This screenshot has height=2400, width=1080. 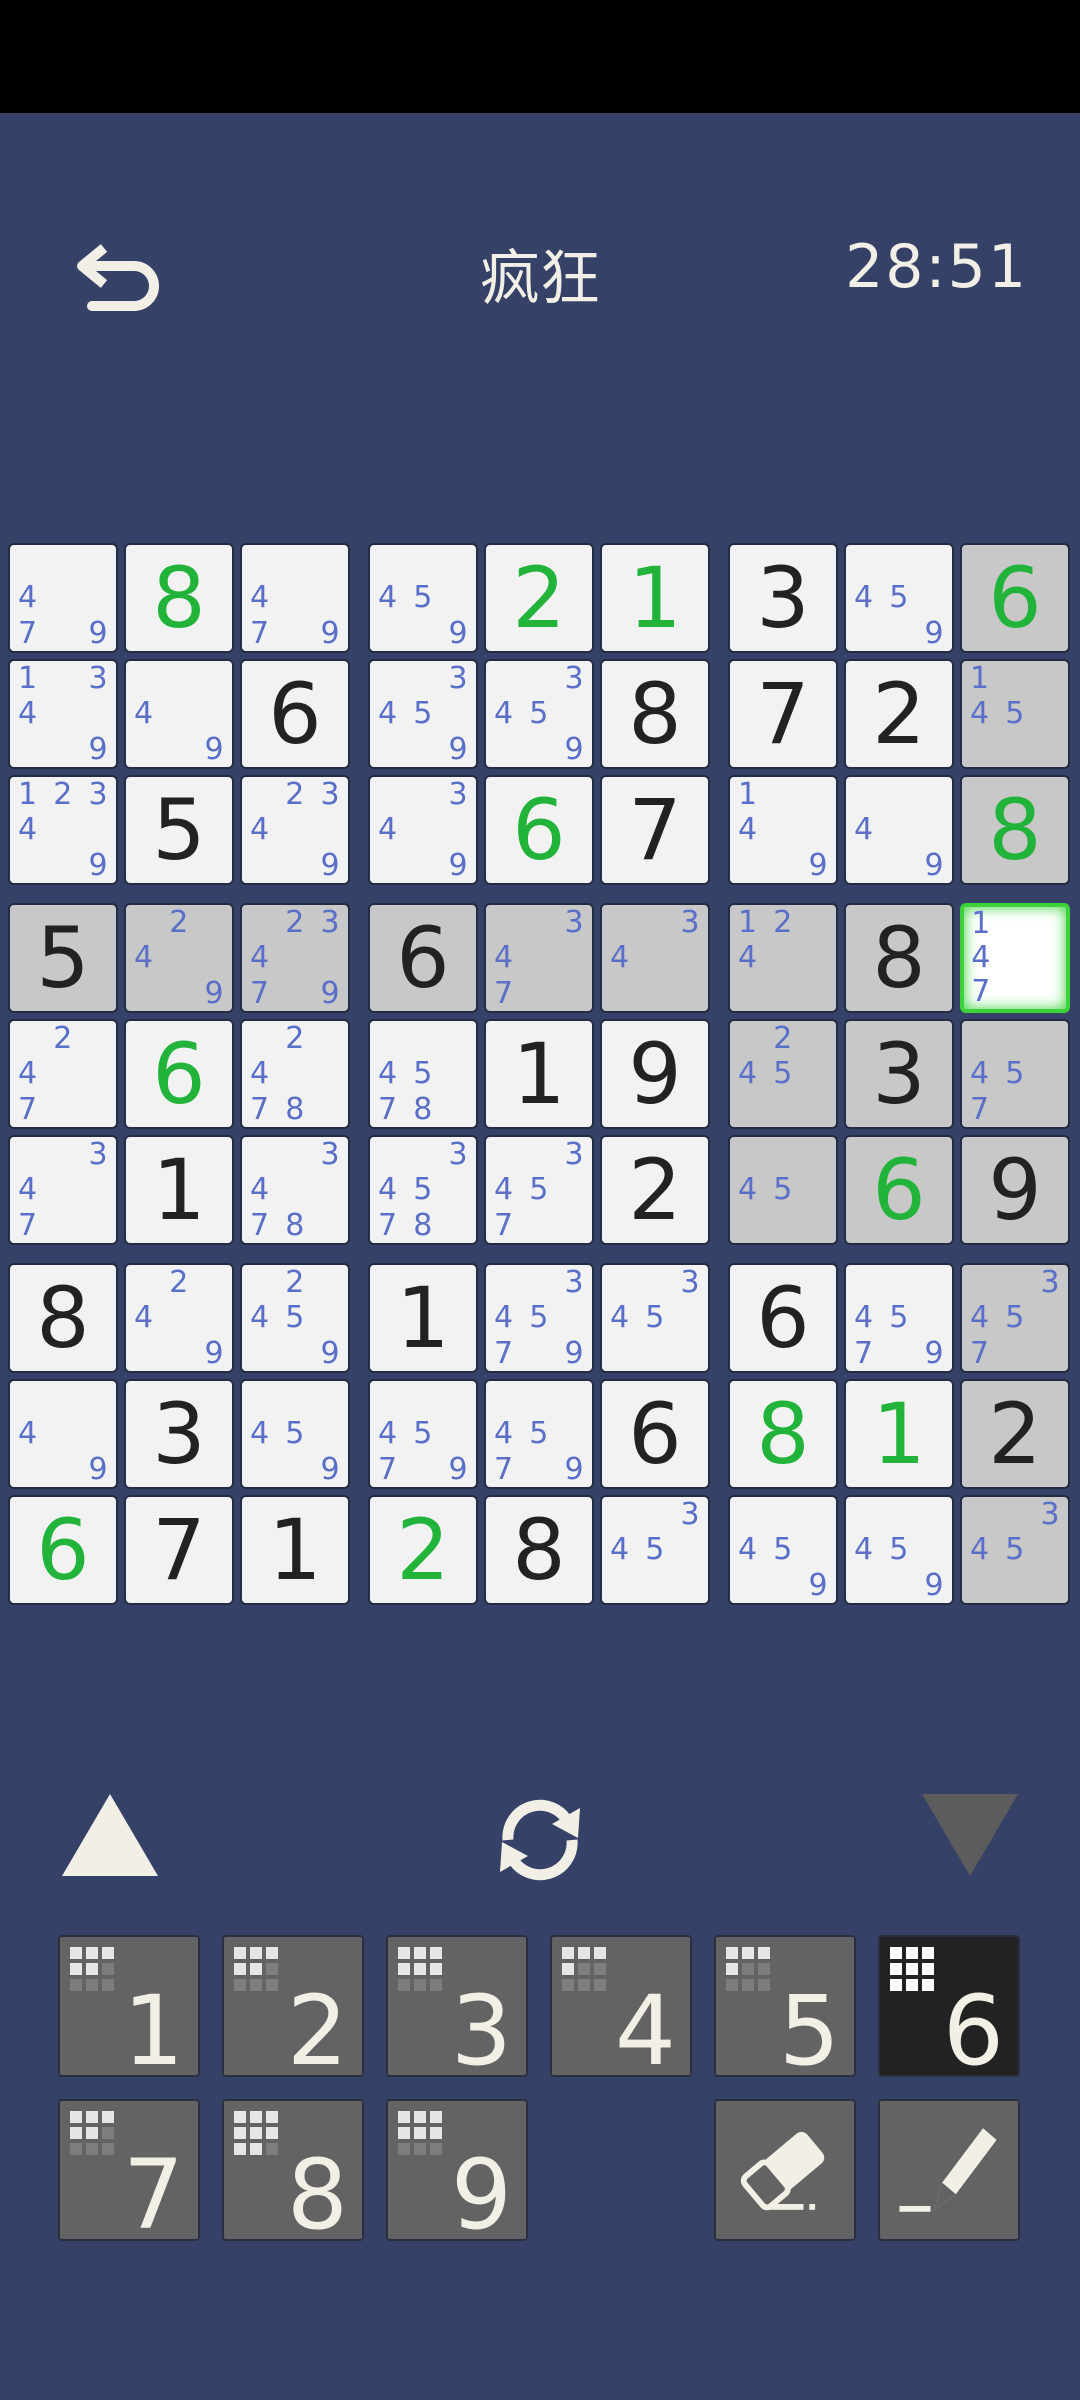 What do you see at coordinates (295, 830) in the screenshot?
I see `cell-r3c3: 23 4 9` at bounding box center [295, 830].